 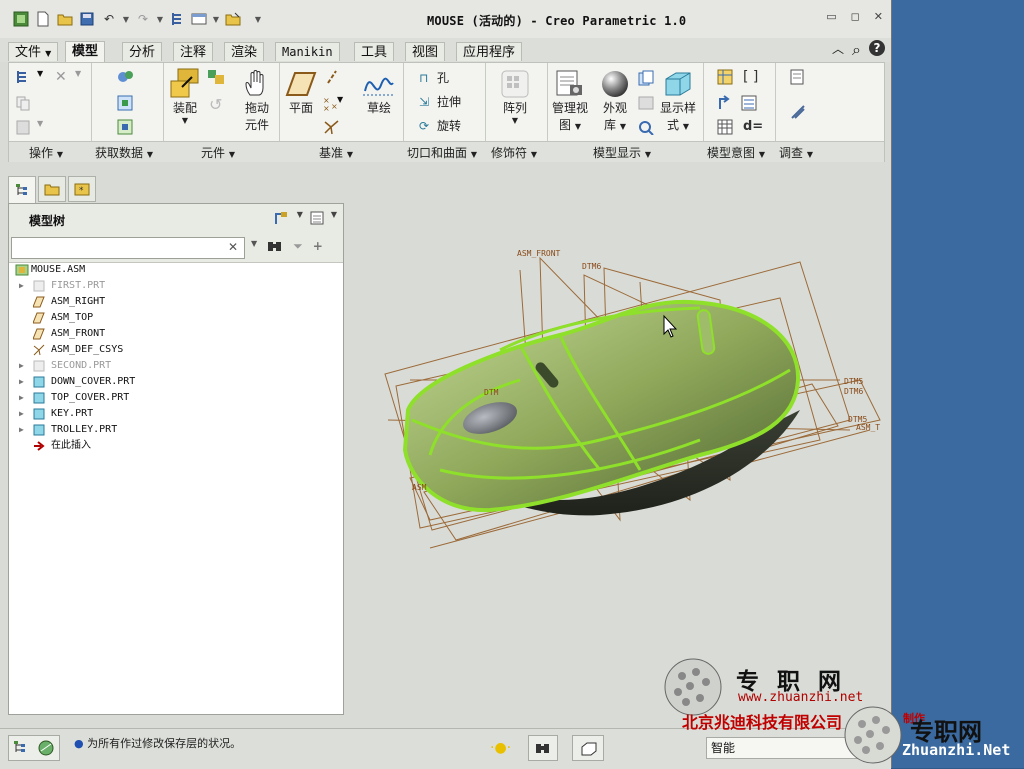 What do you see at coordinates (515, 97) in the screenshot?
I see `pattern-button: 阵列 ▼` at bounding box center [515, 97].